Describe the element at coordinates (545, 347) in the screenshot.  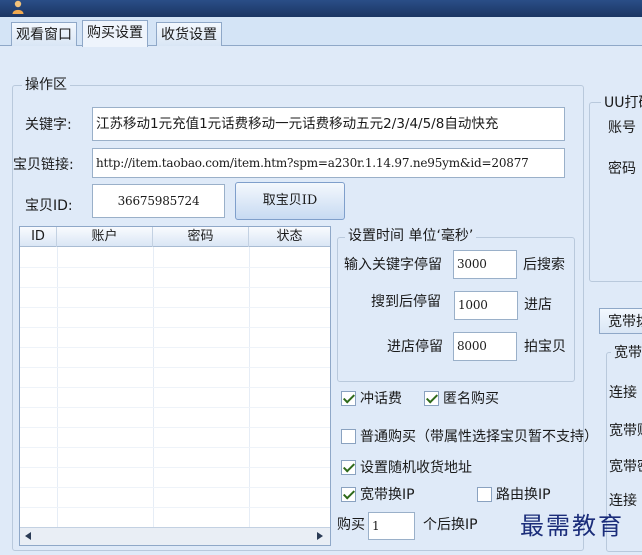
I see `store-delay-suffix: 拍宝贝` at that location.